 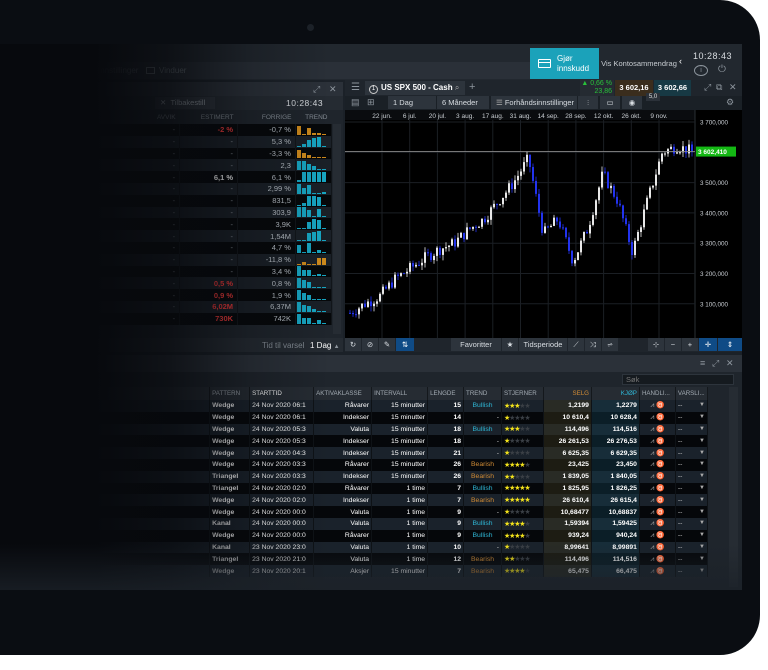 What do you see at coordinates (567, 441) in the screenshot?
I see `sell-cell: 26 261,53` at bounding box center [567, 441].